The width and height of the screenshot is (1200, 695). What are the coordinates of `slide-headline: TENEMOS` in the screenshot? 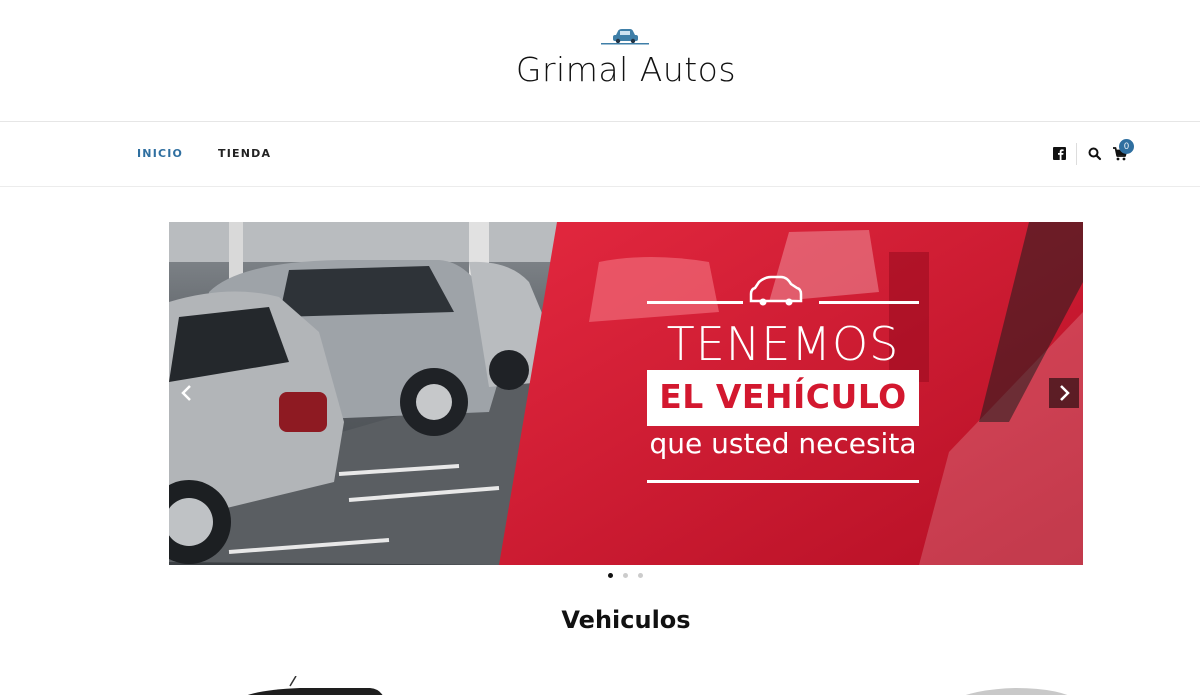 It's located at (783, 344).